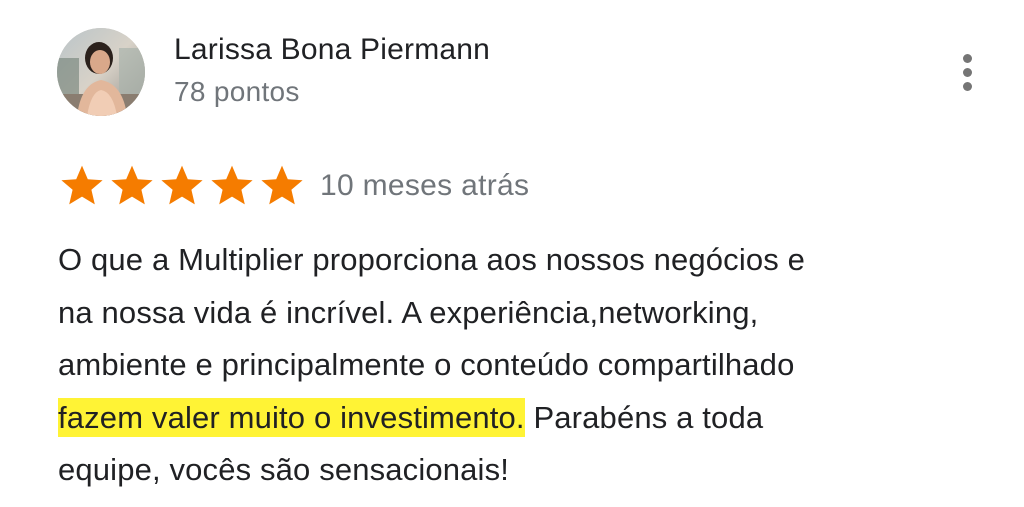  What do you see at coordinates (283, 469) in the screenshot?
I see `review-text-line: equipe, vocês são sensacionais!` at bounding box center [283, 469].